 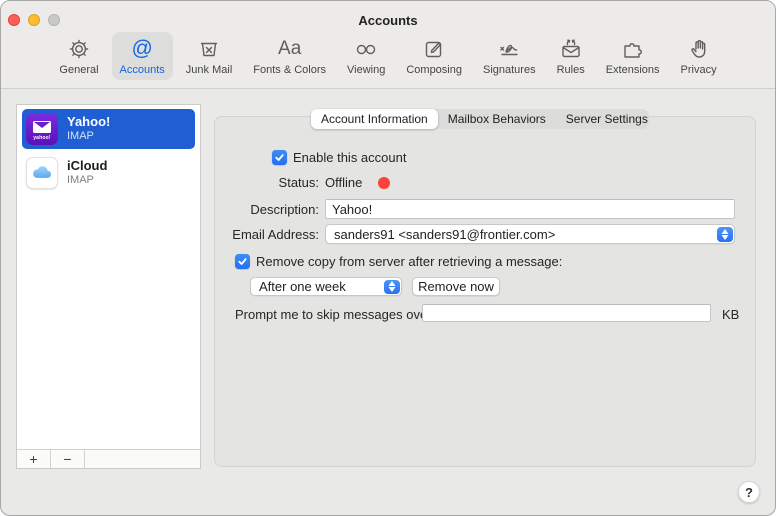 I want to click on toolbar-item-fonts-colors: Aa Fonts & Colors, so click(x=289, y=56).